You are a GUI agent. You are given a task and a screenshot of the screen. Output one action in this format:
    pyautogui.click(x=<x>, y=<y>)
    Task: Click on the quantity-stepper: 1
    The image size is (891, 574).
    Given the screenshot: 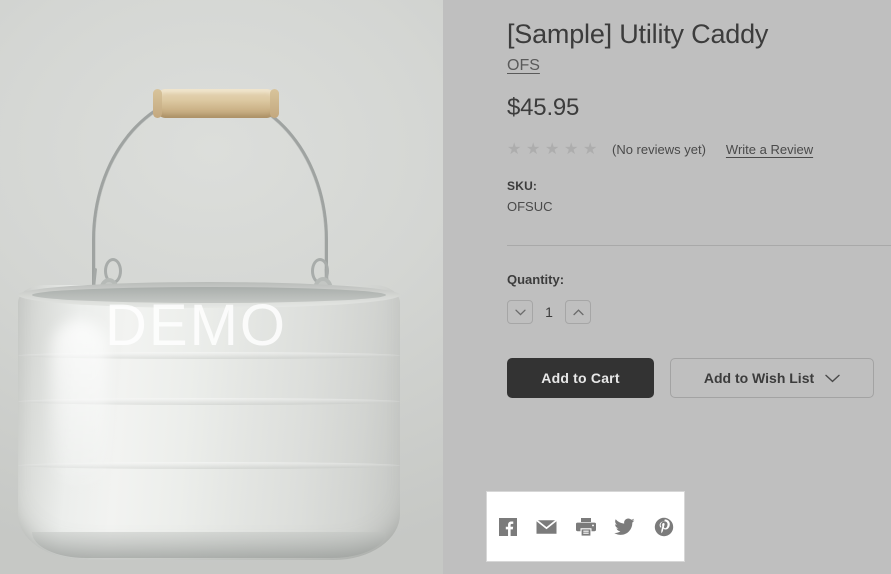 What is the action you would take?
    pyautogui.click(x=699, y=312)
    